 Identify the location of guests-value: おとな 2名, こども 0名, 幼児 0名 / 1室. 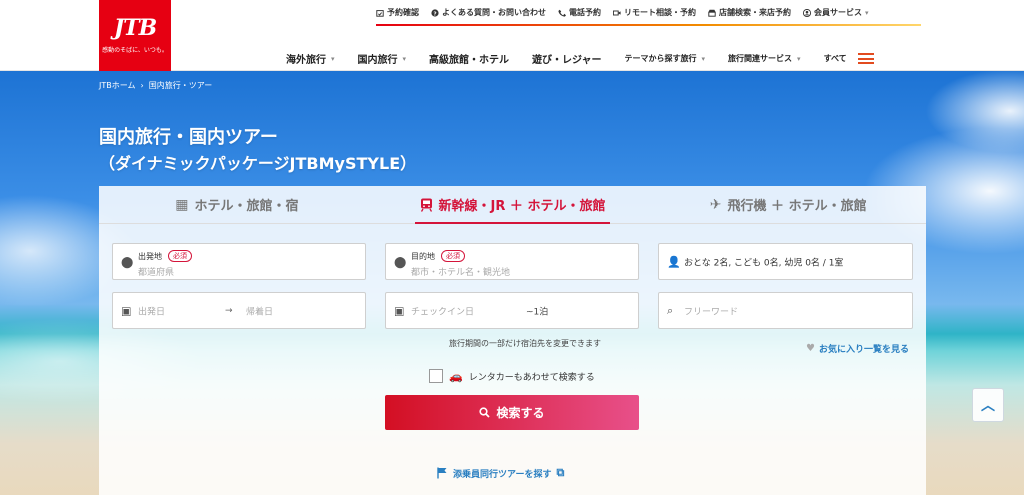
(764, 263).